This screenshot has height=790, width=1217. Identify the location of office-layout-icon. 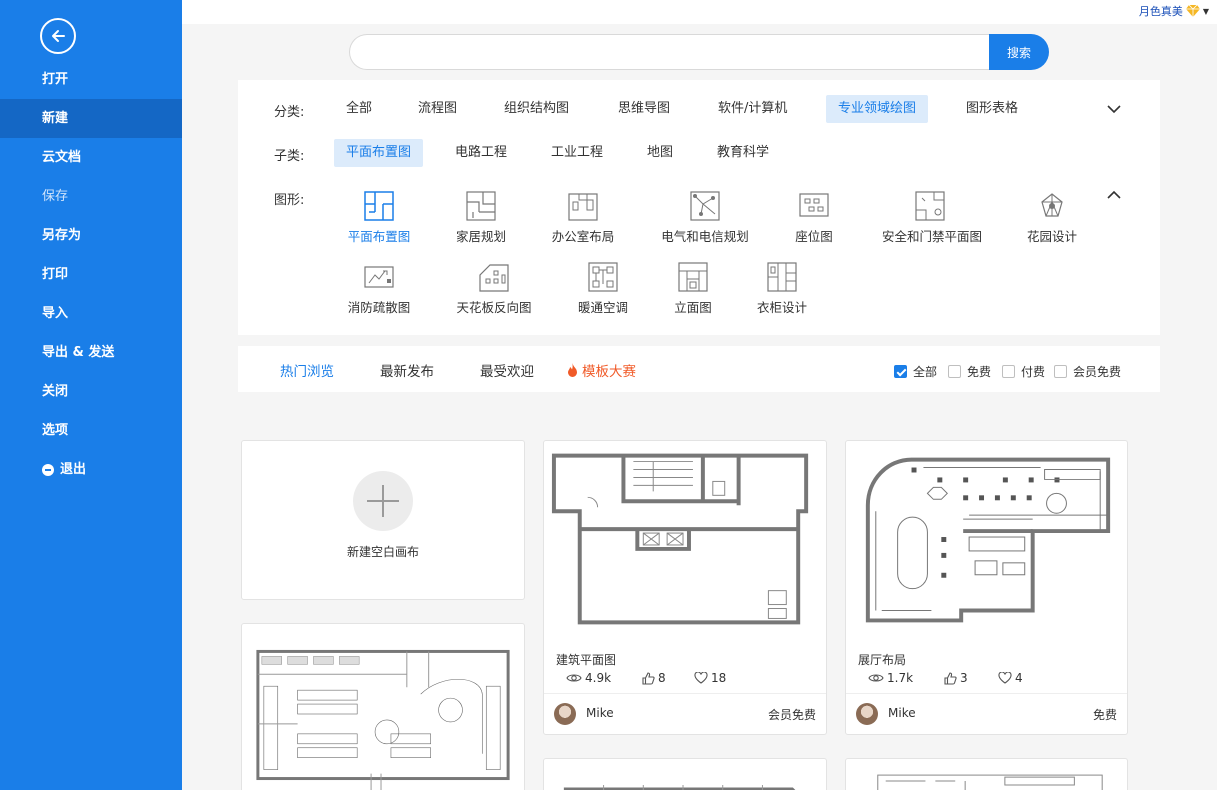
(583, 207).